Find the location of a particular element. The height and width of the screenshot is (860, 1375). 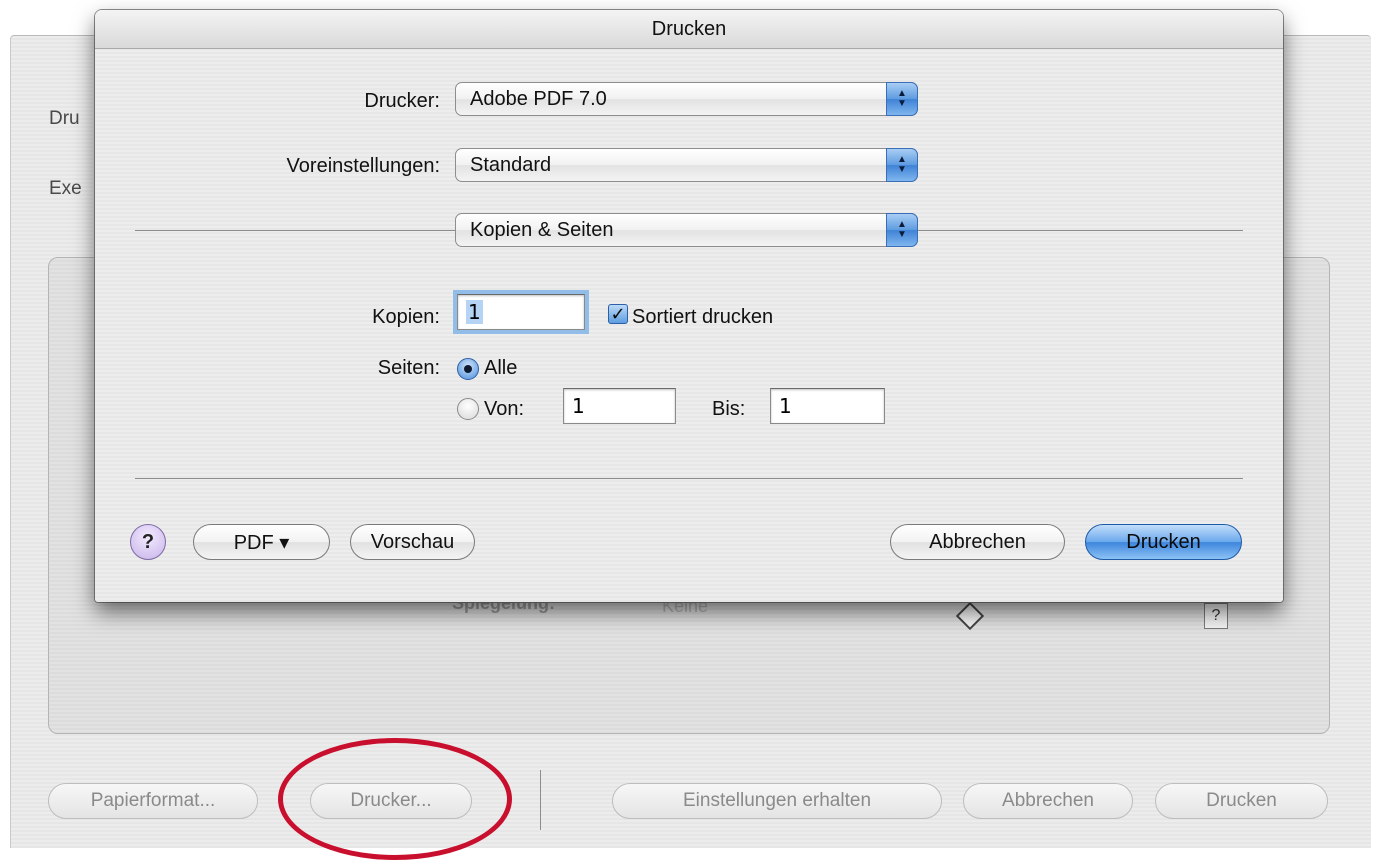

checkmark-icon: ✓ is located at coordinates (618, 313).